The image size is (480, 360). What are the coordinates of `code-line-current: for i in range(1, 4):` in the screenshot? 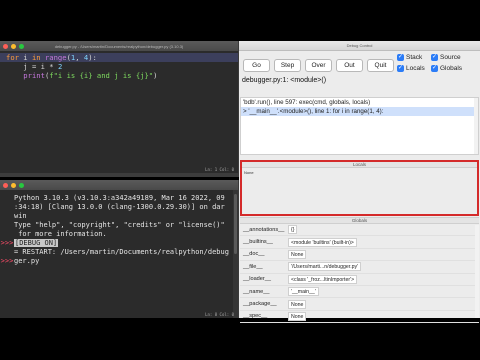 It's located at (119, 57).